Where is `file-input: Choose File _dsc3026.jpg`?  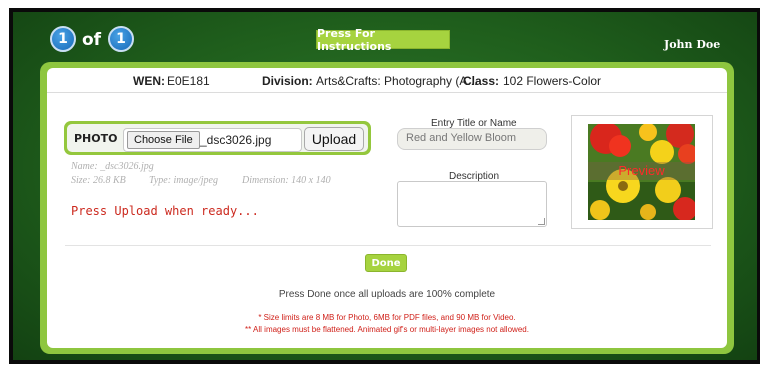 file-input: Choose File _dsc3026.jpg is located at coordinates (212, 140).